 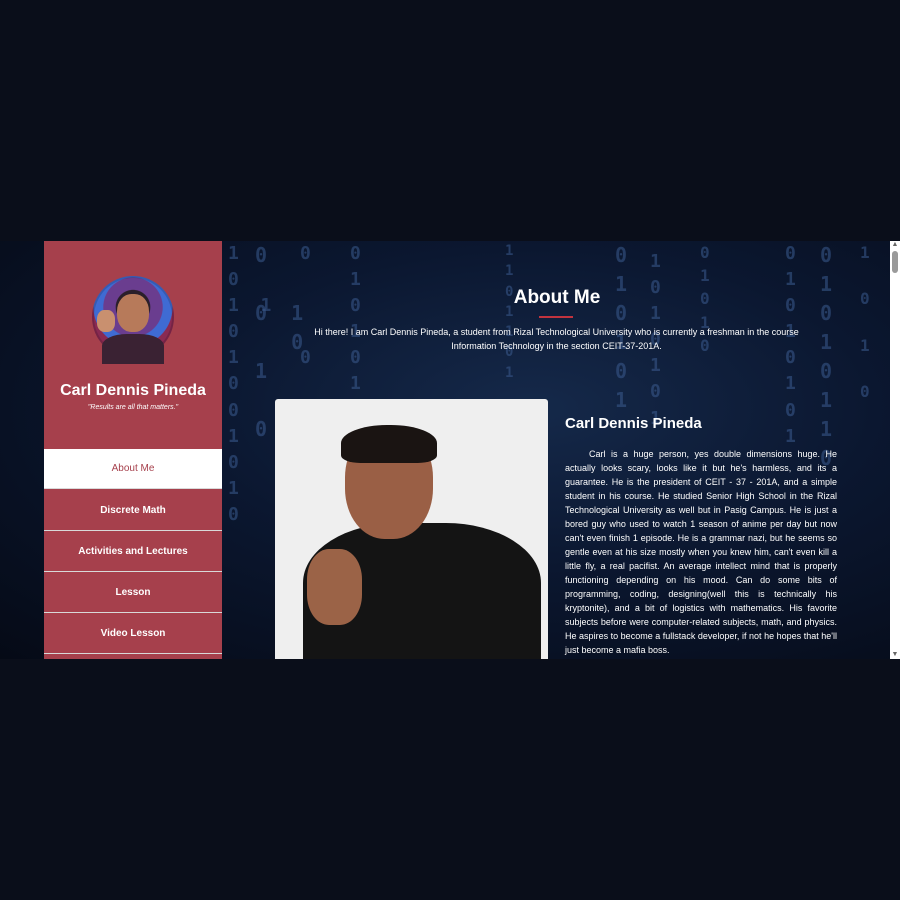 I want to click on scroll-up-icon: ▲, so click(x=895, y=245).